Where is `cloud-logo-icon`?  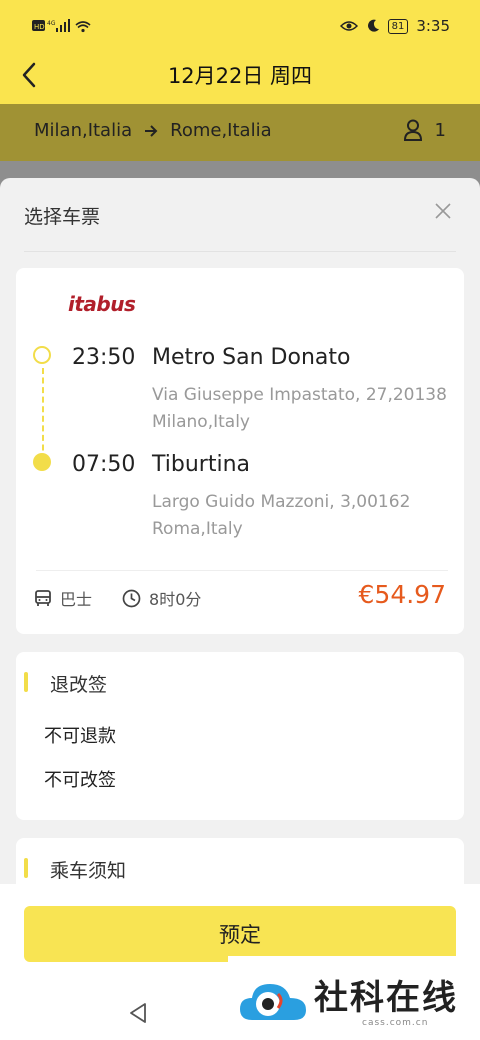 cloud-logo-icon is located at coordinates (273, 1002).